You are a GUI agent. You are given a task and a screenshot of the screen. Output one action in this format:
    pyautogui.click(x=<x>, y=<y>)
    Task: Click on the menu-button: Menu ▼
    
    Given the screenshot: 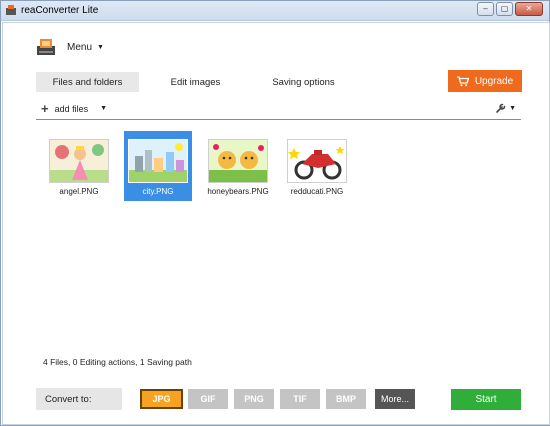 What is the action you would take?
    pyautogui.click(x=69, y=47)
    